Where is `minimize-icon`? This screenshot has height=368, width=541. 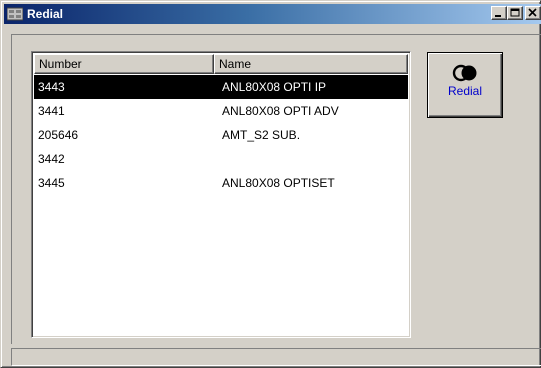 minimize-icon is located at coordinates (498, 16).